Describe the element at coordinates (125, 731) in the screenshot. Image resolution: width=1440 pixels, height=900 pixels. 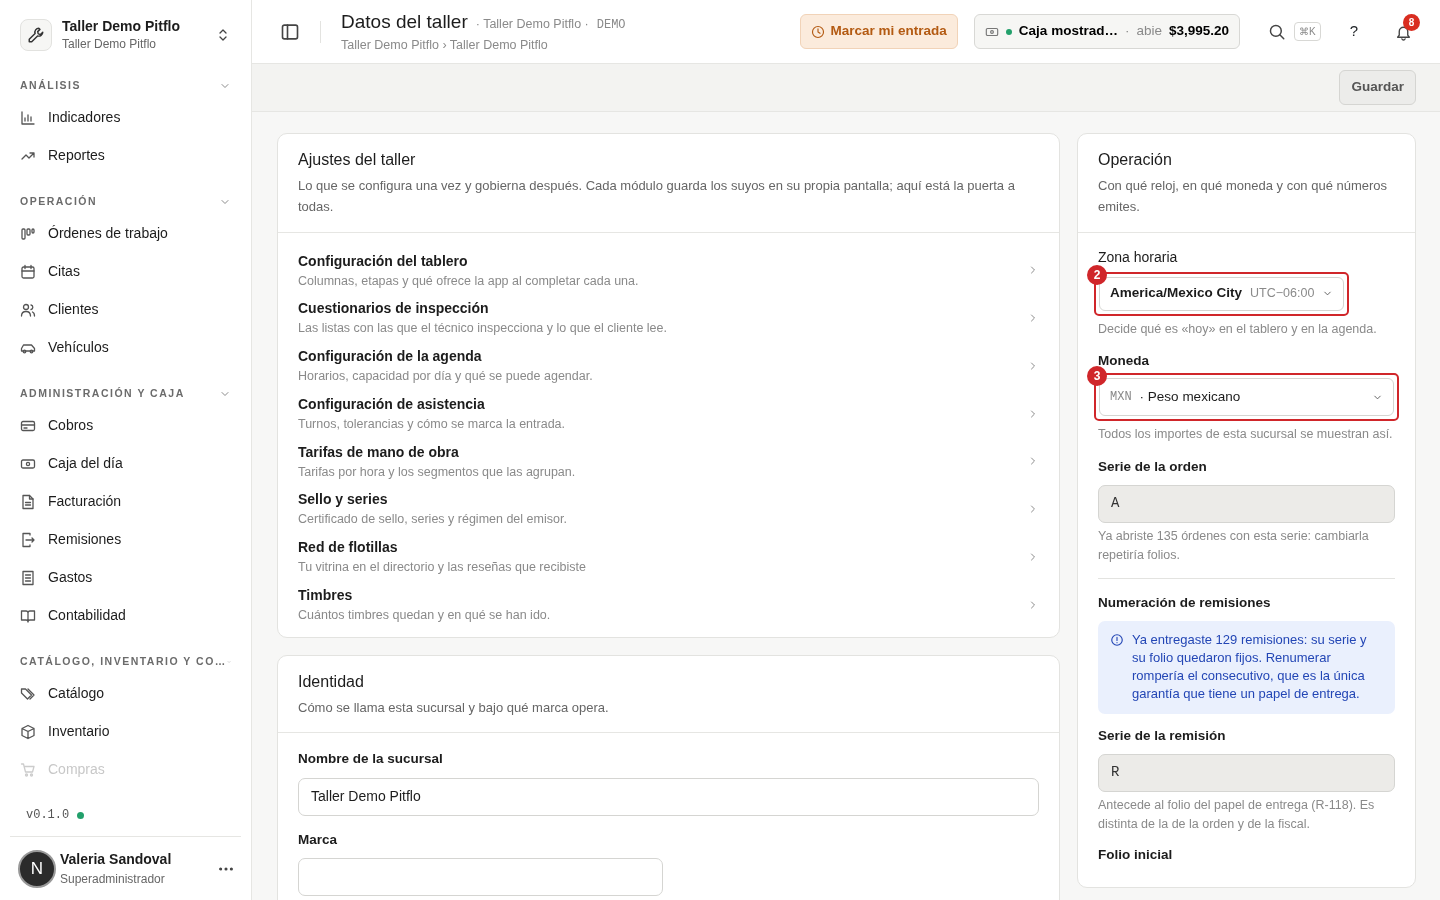
I see `nav-item: Inventario` at that location.